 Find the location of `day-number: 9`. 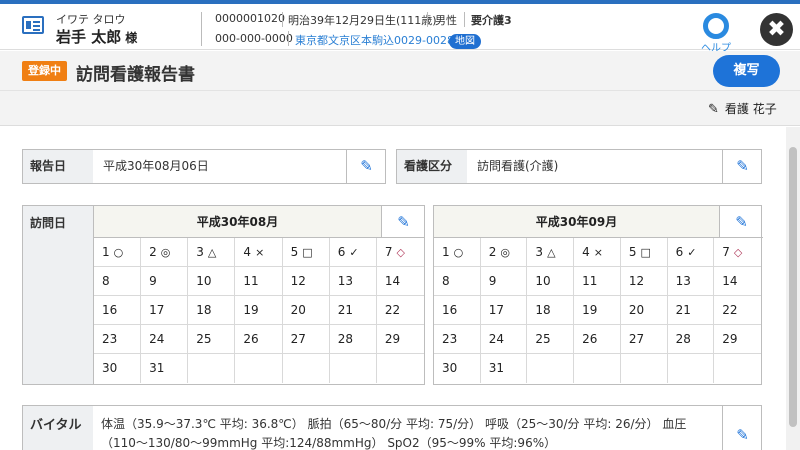

day-number: 9 is located at coordinates (492, 281).